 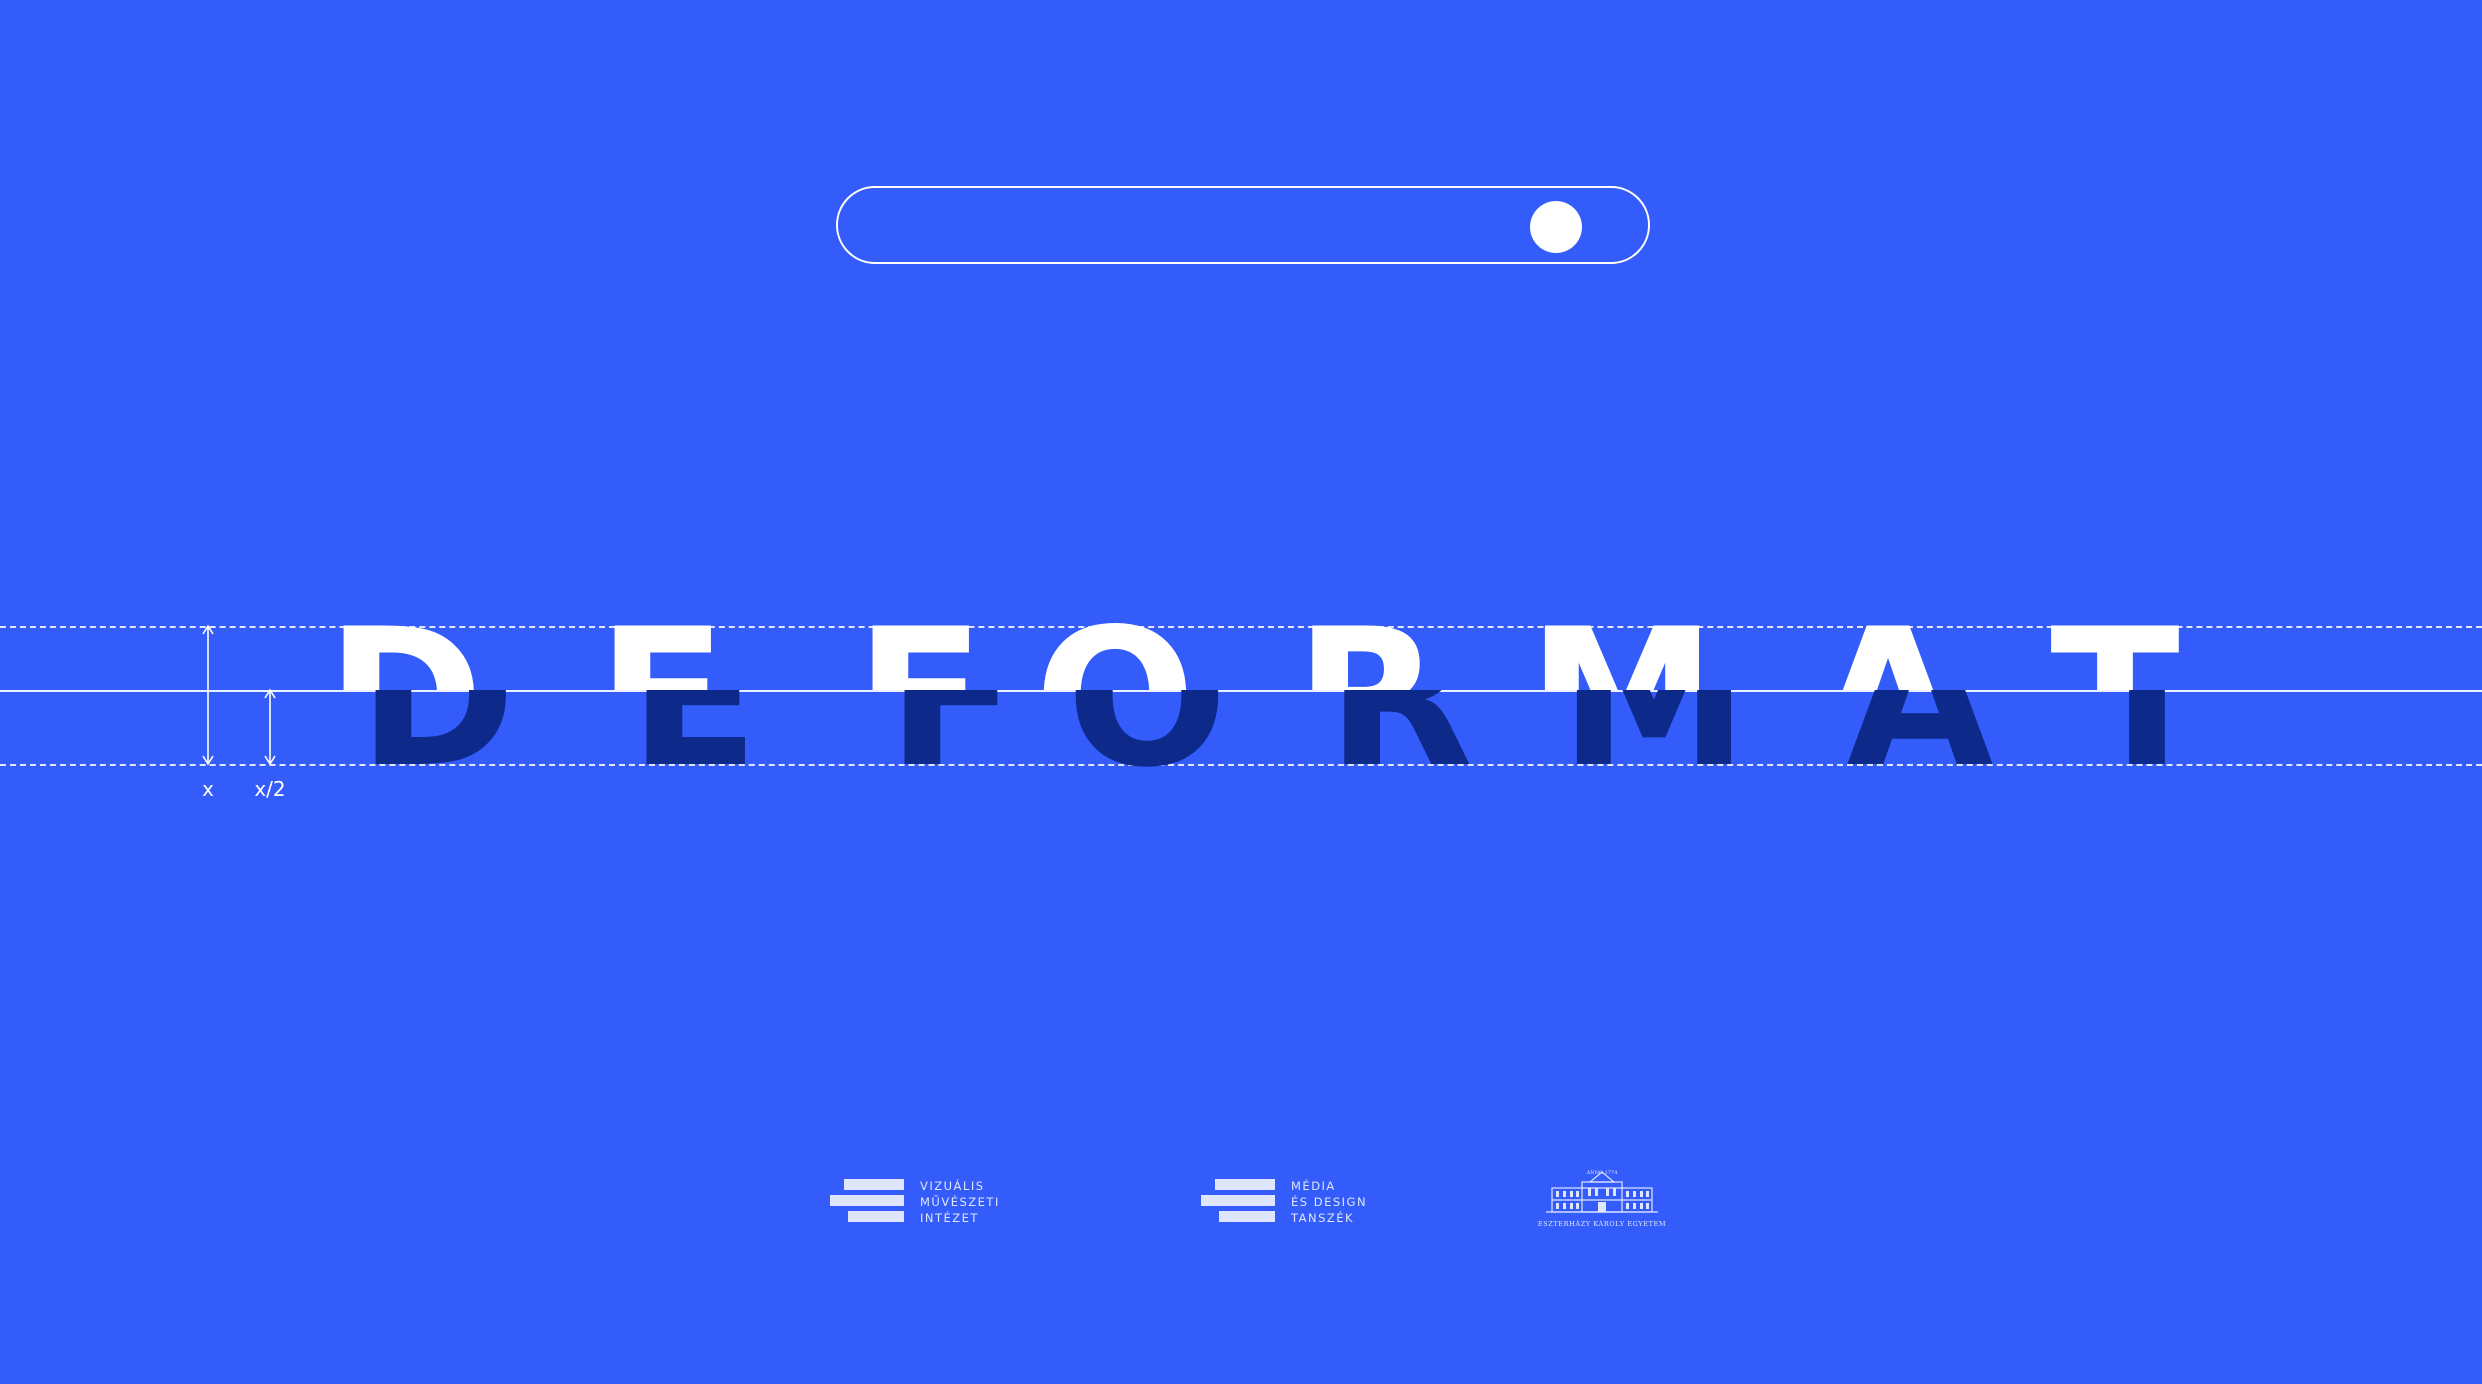 What do you see at coordinates (1329, 1202) in the screenshot?
I see `logo-line: ÉS DESIGN` at bounding box center [1329, 1202].